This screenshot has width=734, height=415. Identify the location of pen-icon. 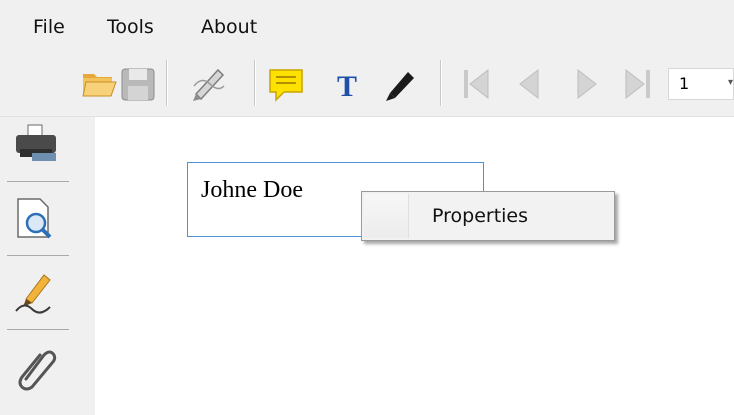
(400, 84).